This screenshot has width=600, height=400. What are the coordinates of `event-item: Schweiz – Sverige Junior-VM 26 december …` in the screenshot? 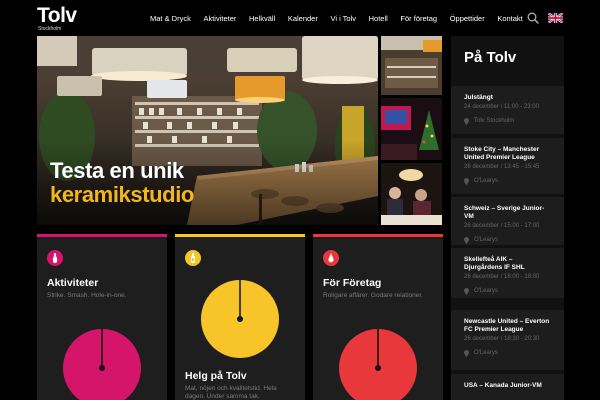 It's located at (507, 221).